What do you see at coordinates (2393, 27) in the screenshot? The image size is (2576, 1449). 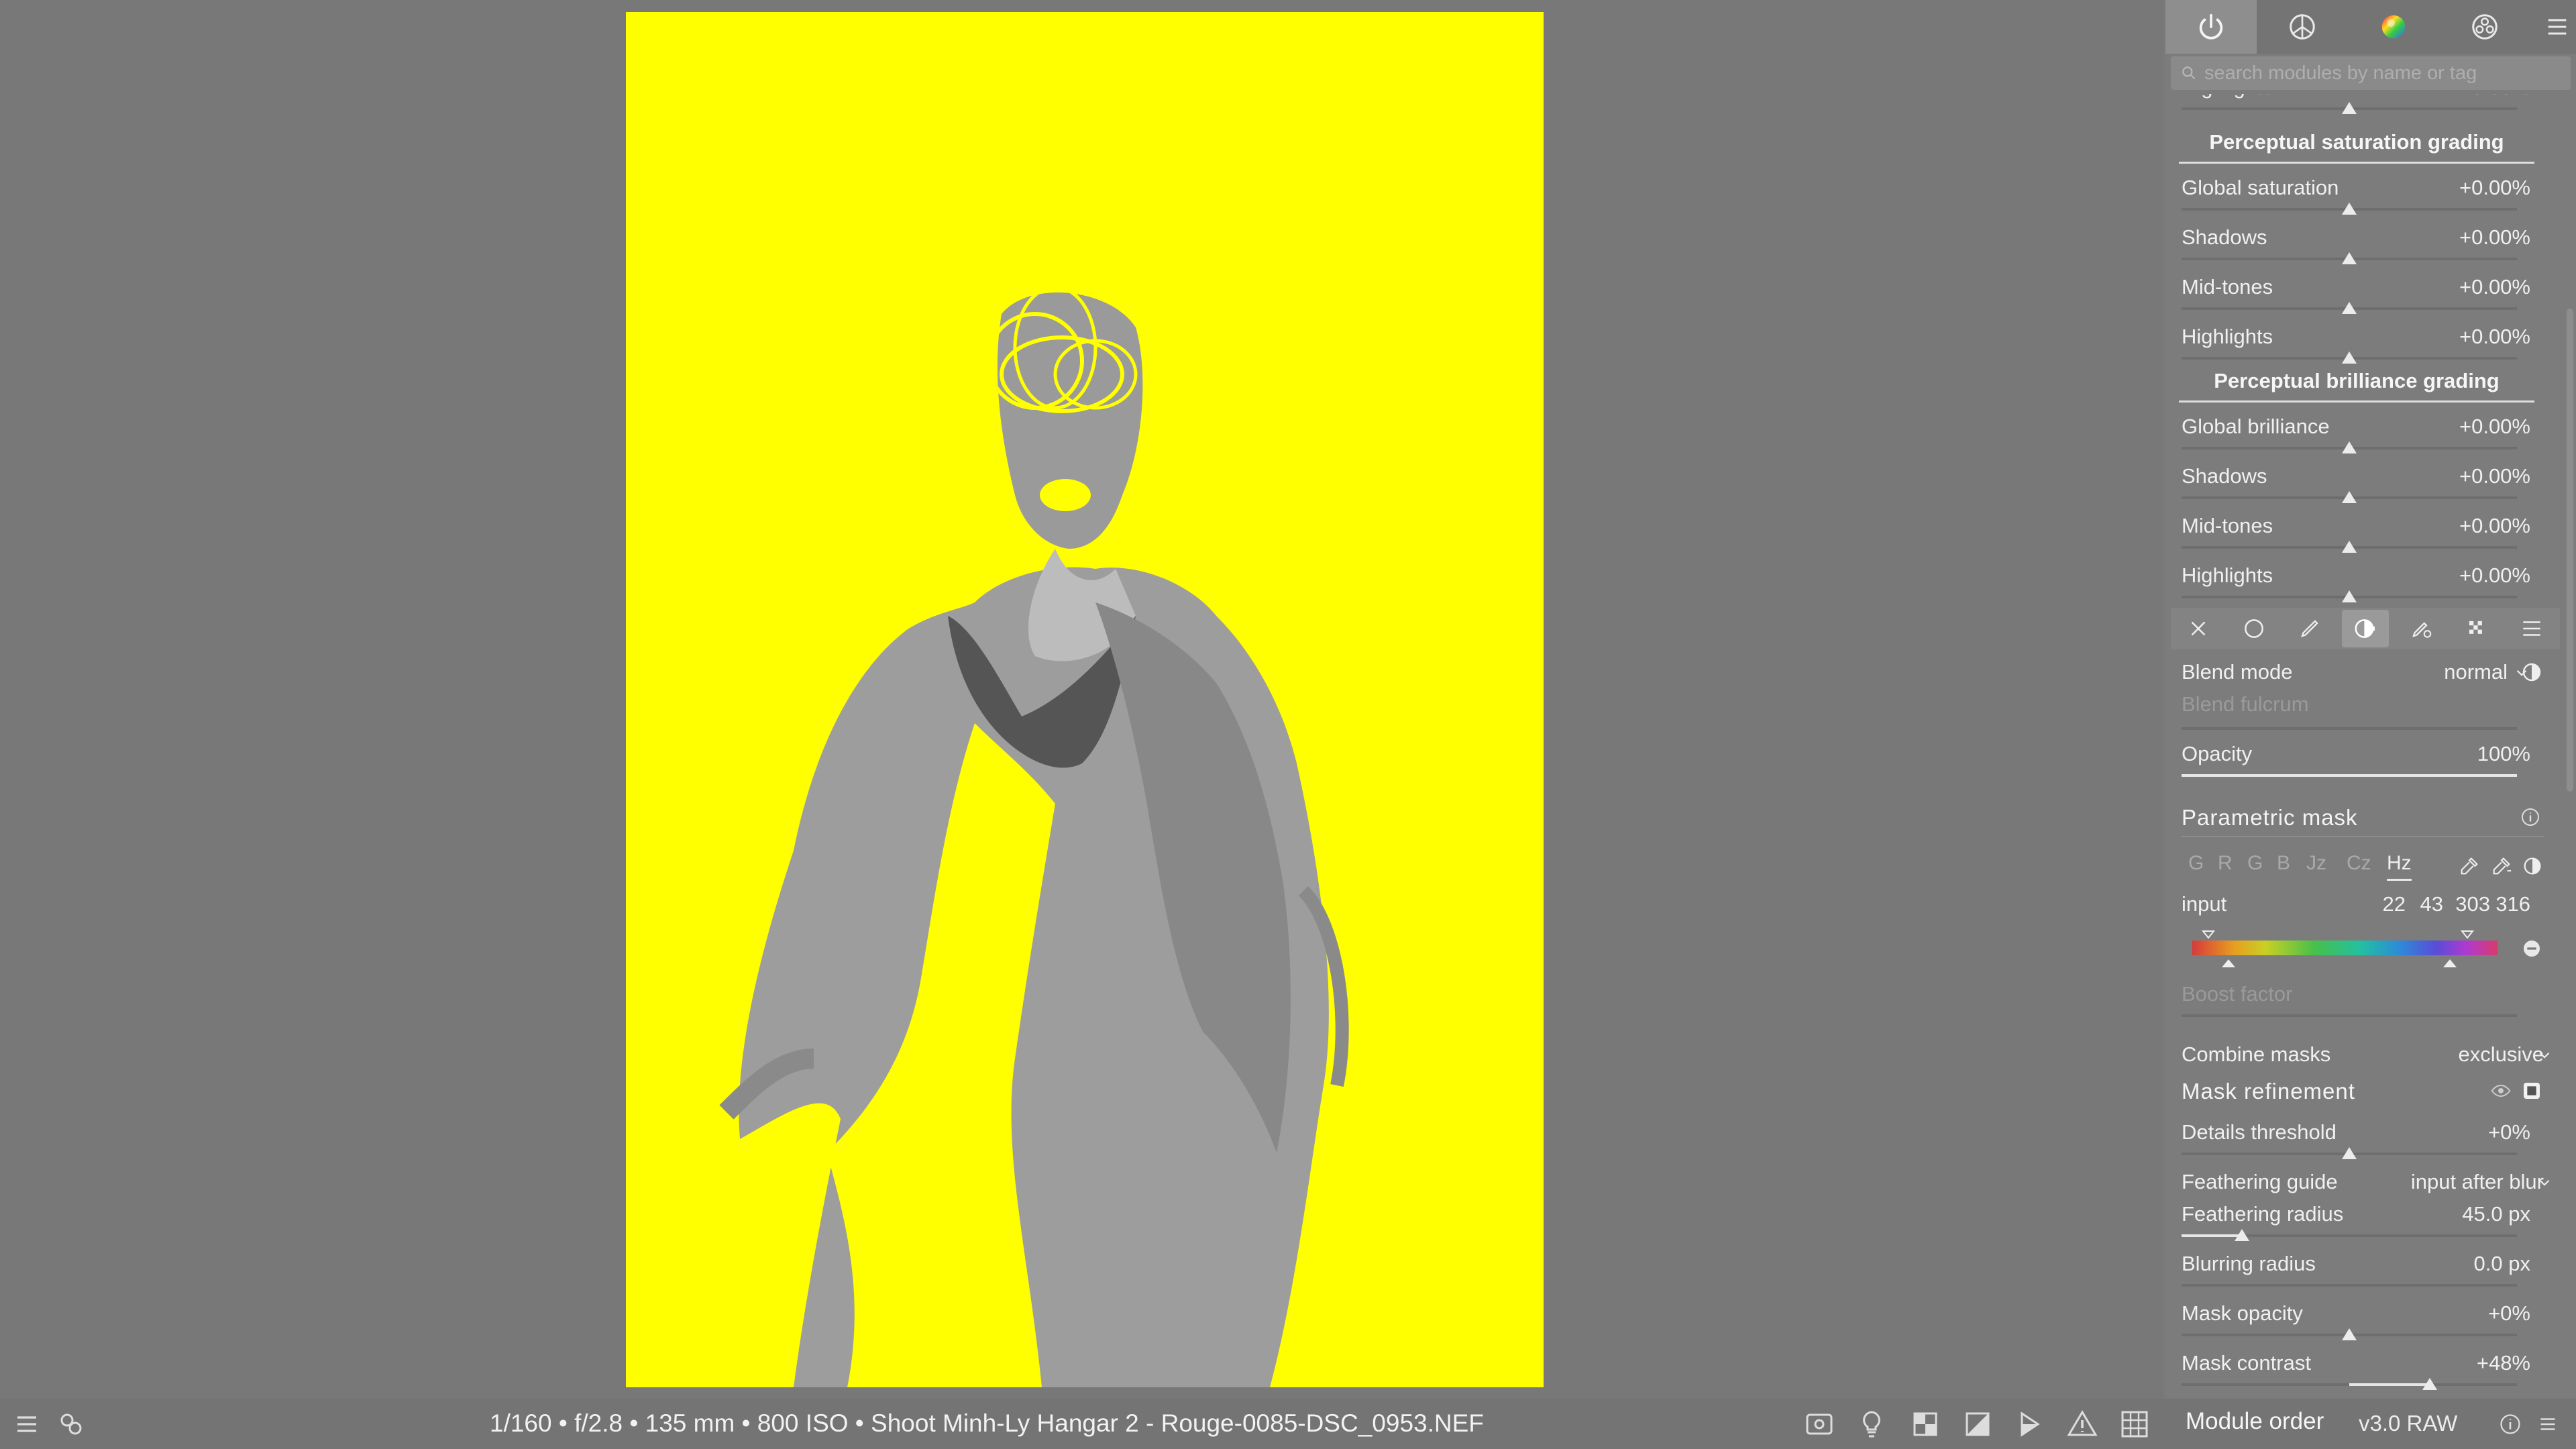 I see `color-tab` at bounding box center [2393, 27].